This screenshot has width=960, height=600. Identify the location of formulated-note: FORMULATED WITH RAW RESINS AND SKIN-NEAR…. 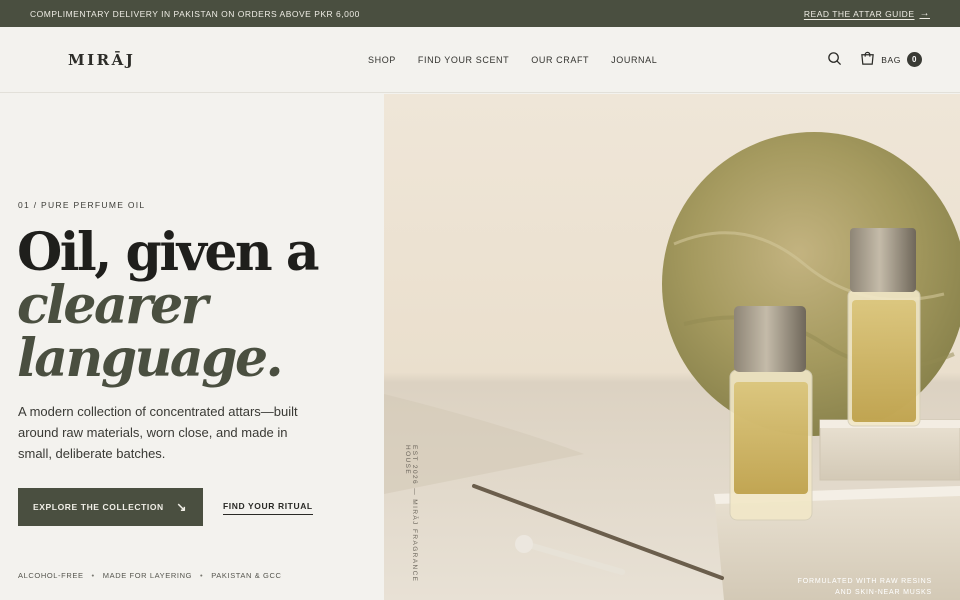
(865, 587).